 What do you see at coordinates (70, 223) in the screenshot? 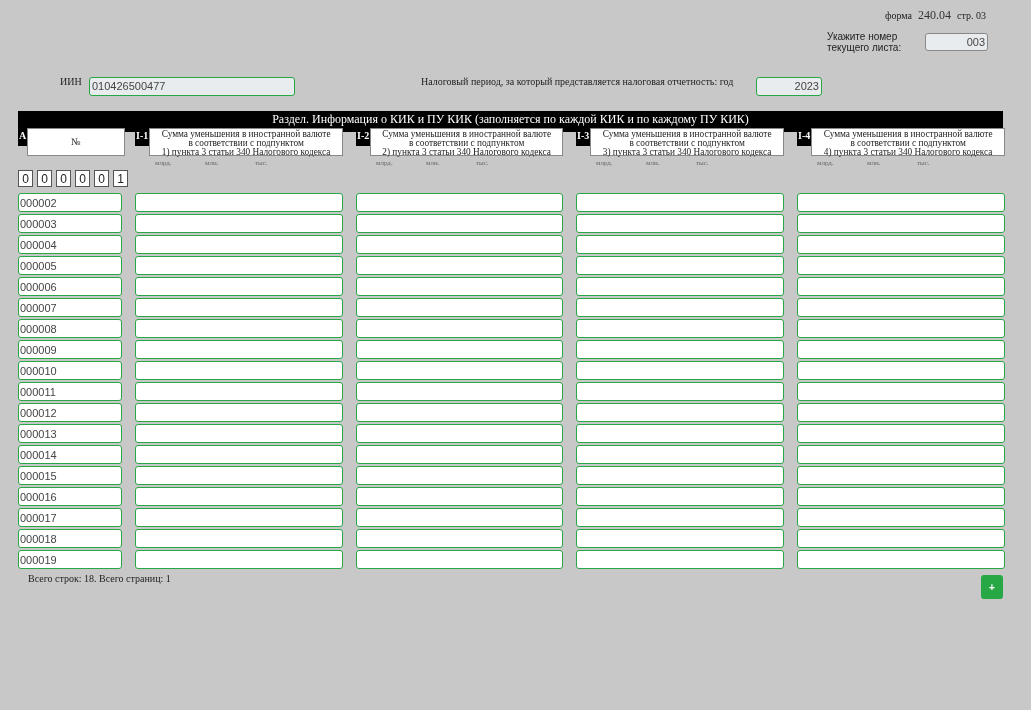
I see `row-number-field: 000003` at bounding box center [70, 223].